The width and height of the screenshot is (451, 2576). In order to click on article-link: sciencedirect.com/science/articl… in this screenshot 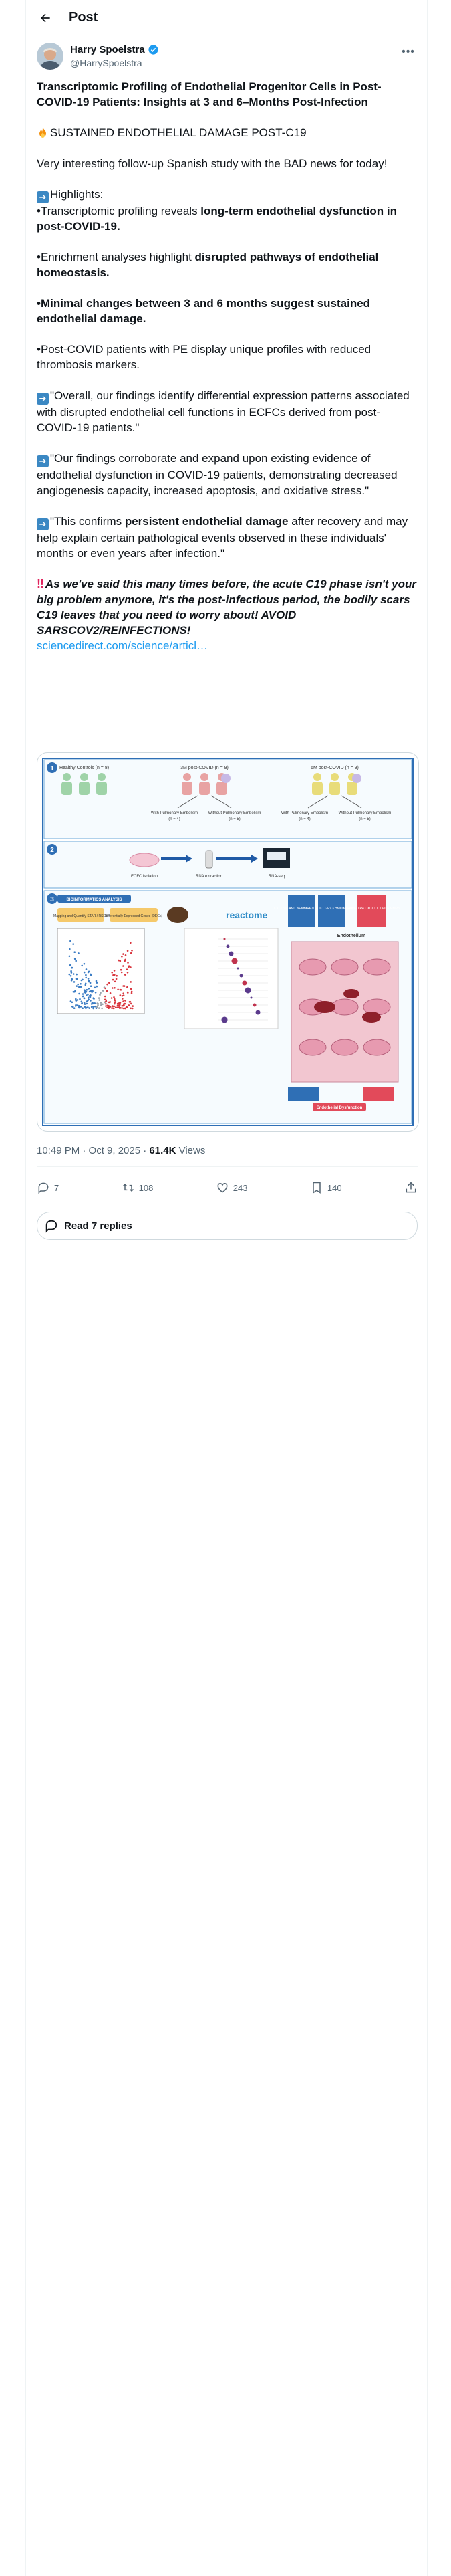, I will do `click(122, 645)`.